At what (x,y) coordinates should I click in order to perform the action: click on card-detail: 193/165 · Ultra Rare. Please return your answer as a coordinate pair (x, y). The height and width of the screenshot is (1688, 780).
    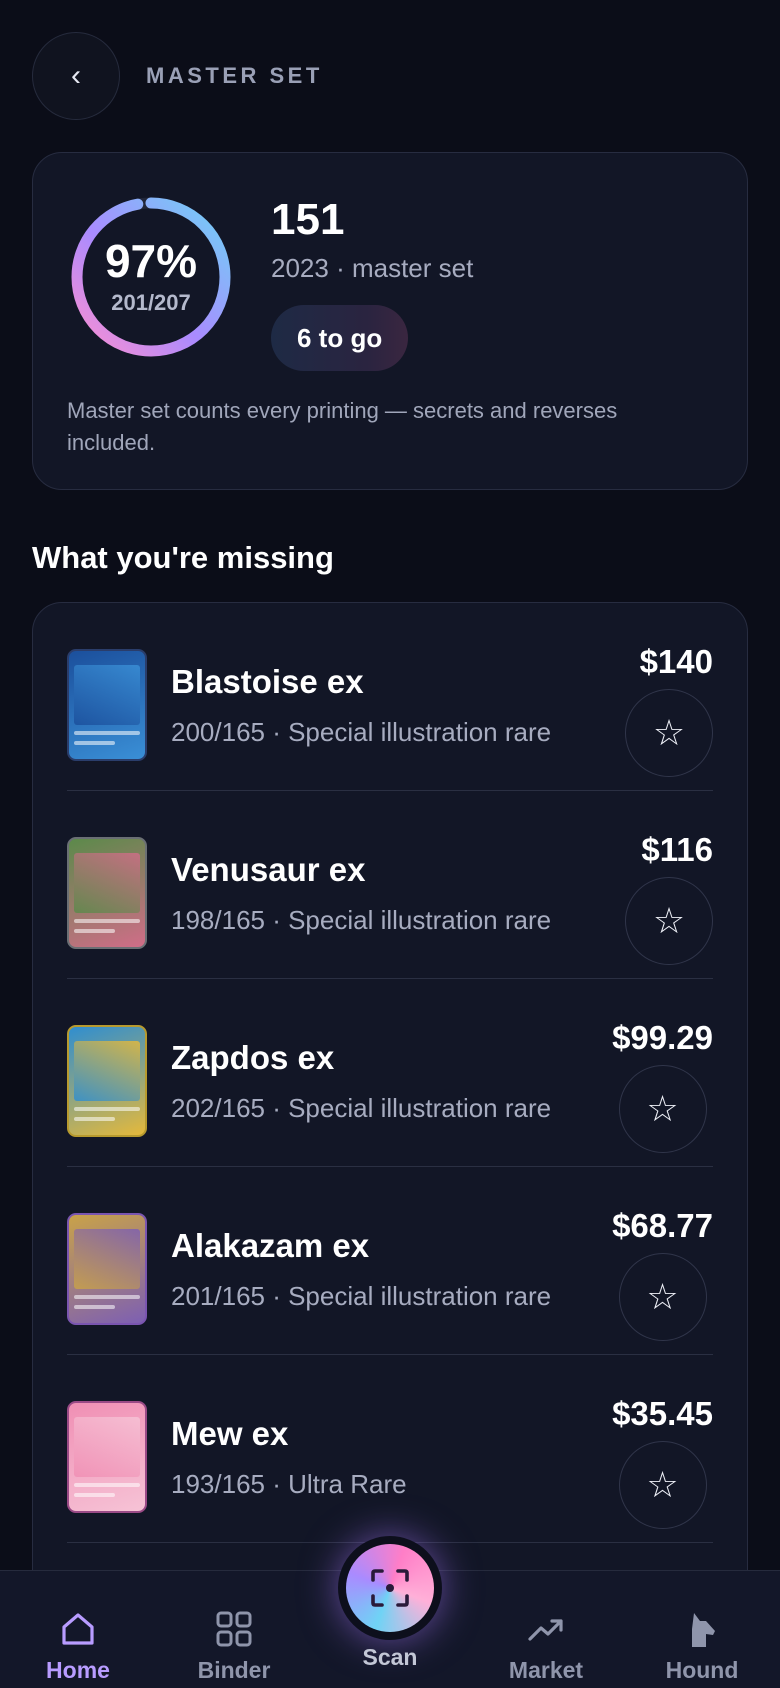
    Looking at the image, I should click on (289, 1484).